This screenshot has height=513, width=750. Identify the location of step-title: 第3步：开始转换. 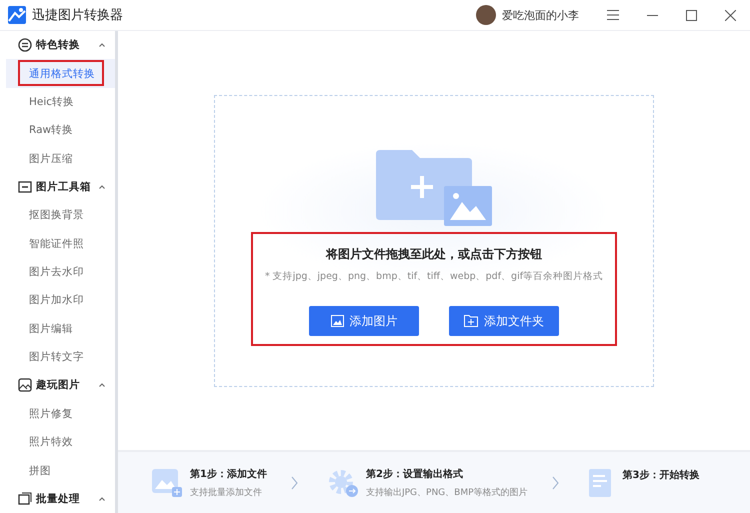
(661, 475).